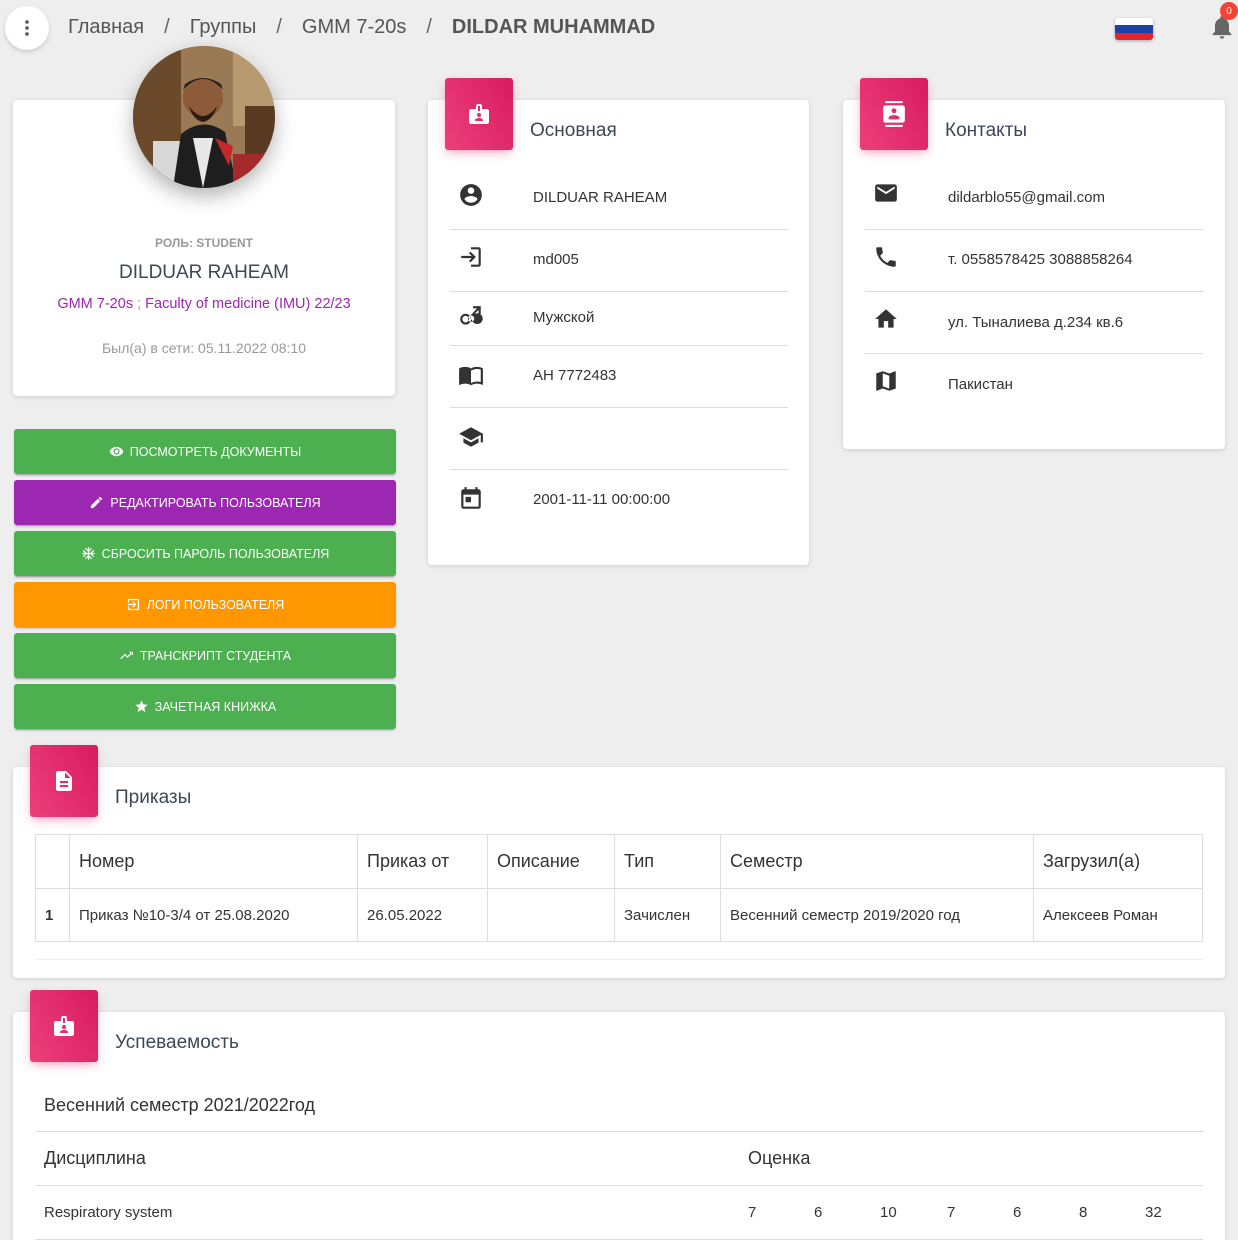 This screenshot has height=1240, width=1238. Describe the element at coordinates (619, 1159) in the screenshot. I see `grades-header-row: Дисциплина Оценка` at that location.